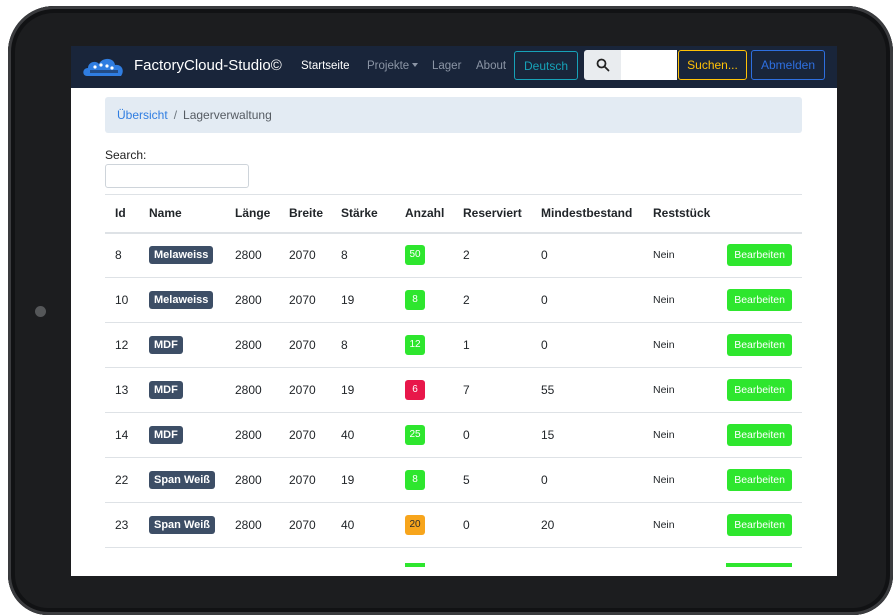  What do you see at coordinates (492, 435) in the screenshot?
I see `cell-reserviert: 0` at bounding box center [492, 435].